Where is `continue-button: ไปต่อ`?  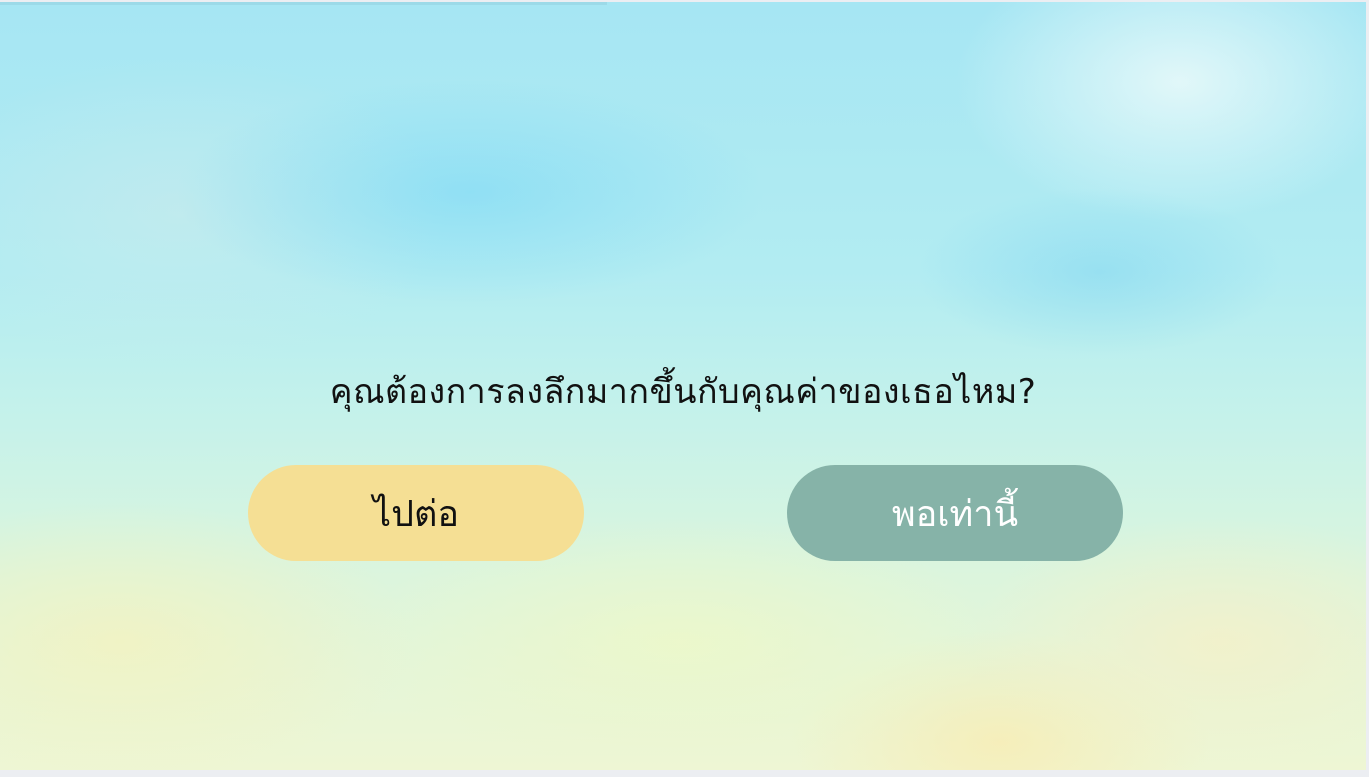 continue-button: ไปต่อ is located at coordinates (416, 513).